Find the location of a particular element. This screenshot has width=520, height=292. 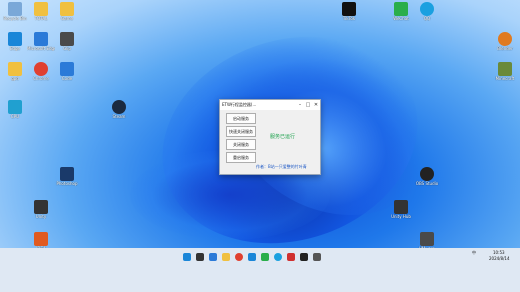

desktop-icon: OBS Studio is located at coordinates (427, 179).